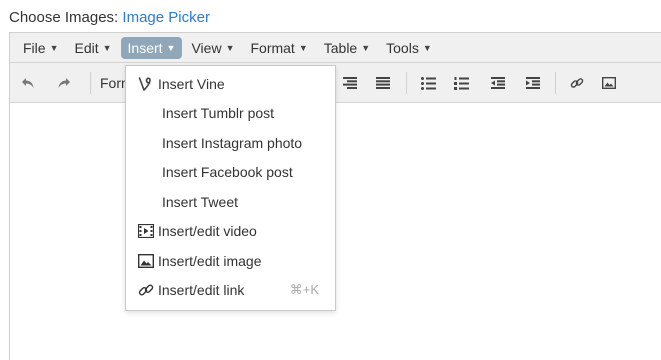 The width and height of the screenshot is (661, 360). What do you see at coordinates (206, 47) in the screenshot?
I see `menu-view-label: View` at bounding box center [206, 47].